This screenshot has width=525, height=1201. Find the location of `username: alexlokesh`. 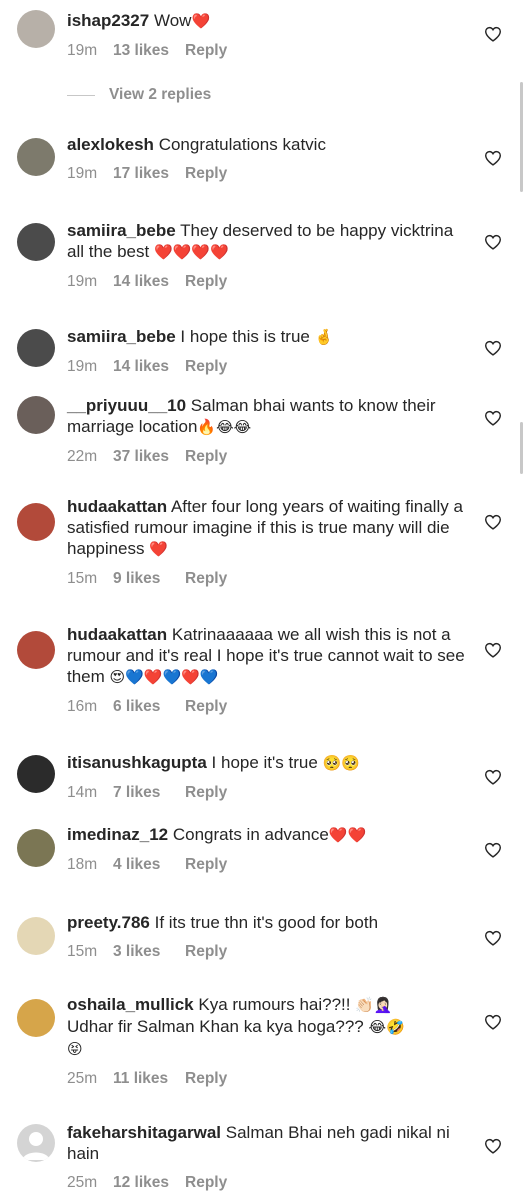

username: alexlokesh is located at coordinates (110, 144).